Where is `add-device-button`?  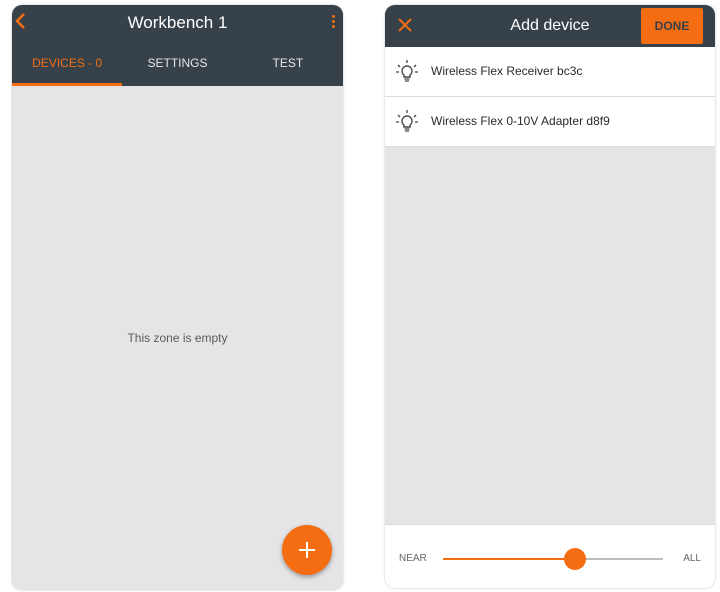 add-device-button is located at coordinates (307, 550).